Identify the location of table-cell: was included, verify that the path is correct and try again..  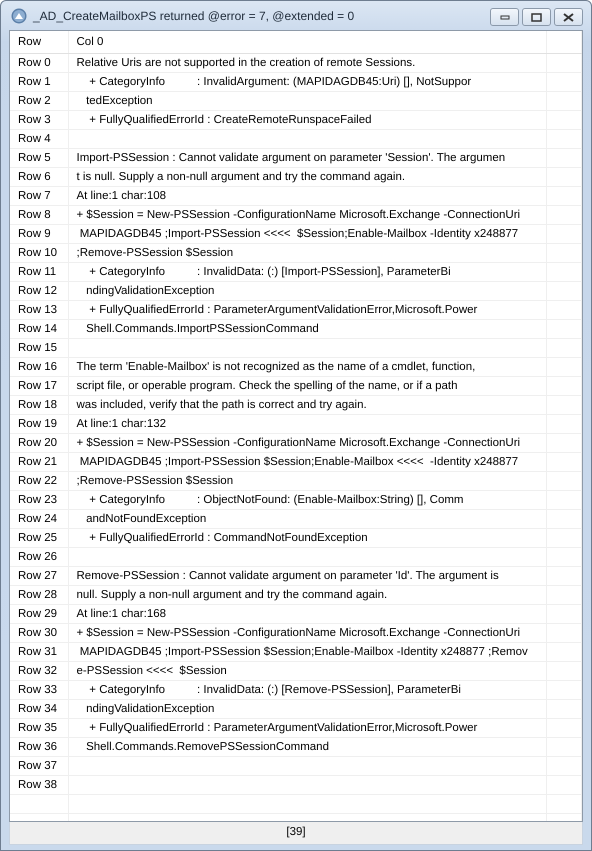
(221, 404).